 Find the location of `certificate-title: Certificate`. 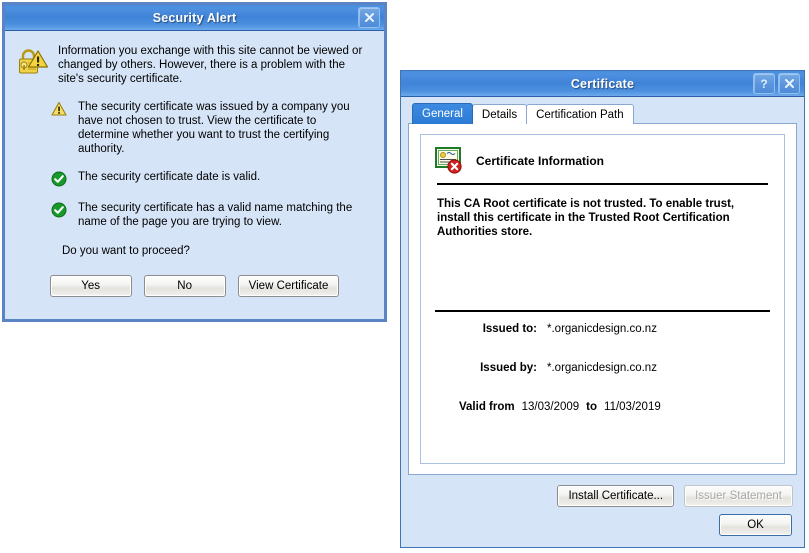

certificate-title: Certificate is located at coordinates (602, 83).